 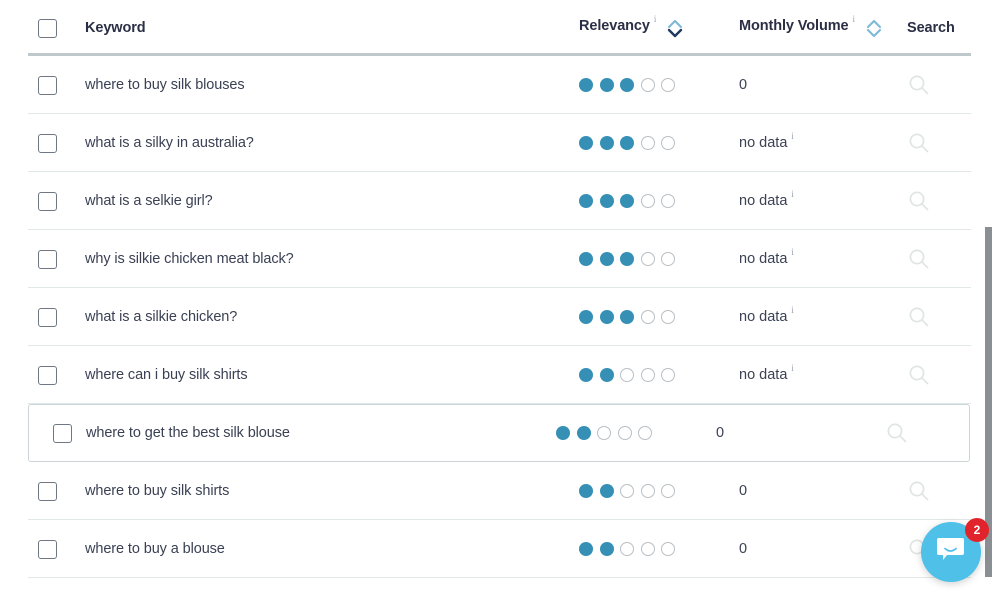 I want to click on table-row: where to buy silk shirts 0, so click(x=496, y=491).